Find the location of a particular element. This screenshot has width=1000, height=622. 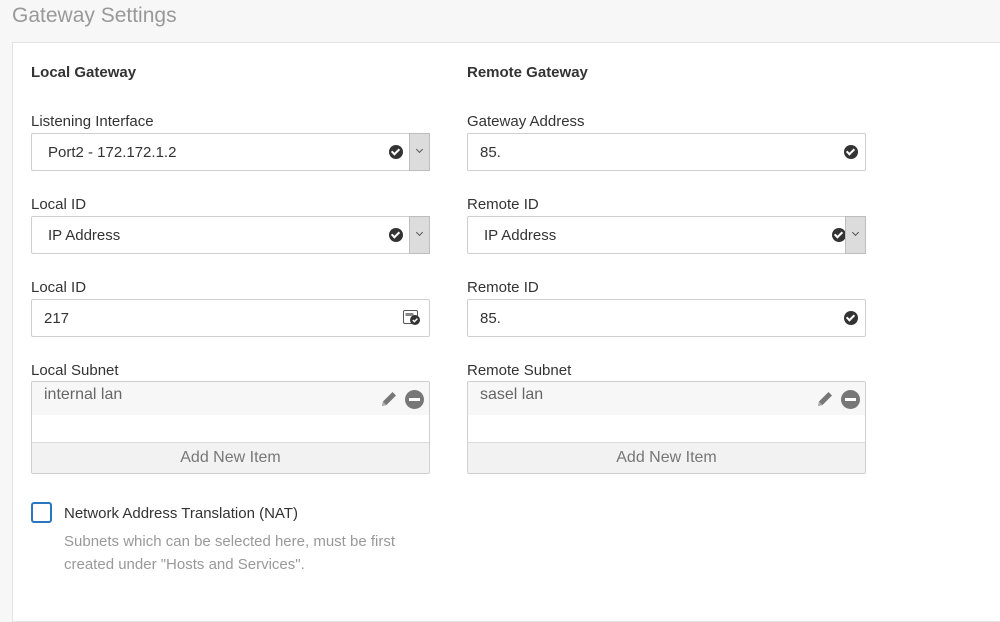

remote-id-type-select: IP Address is located at coordinates (666, 235).